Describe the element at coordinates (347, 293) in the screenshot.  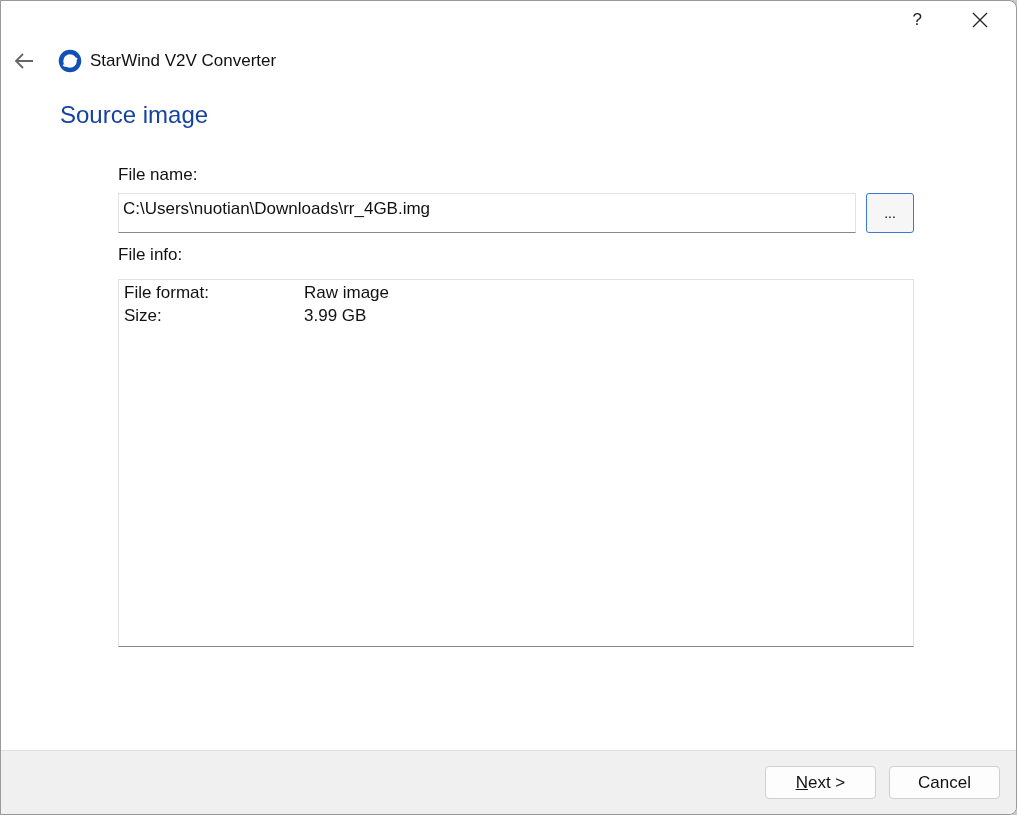
I see `info-value: Raw image` at that location.